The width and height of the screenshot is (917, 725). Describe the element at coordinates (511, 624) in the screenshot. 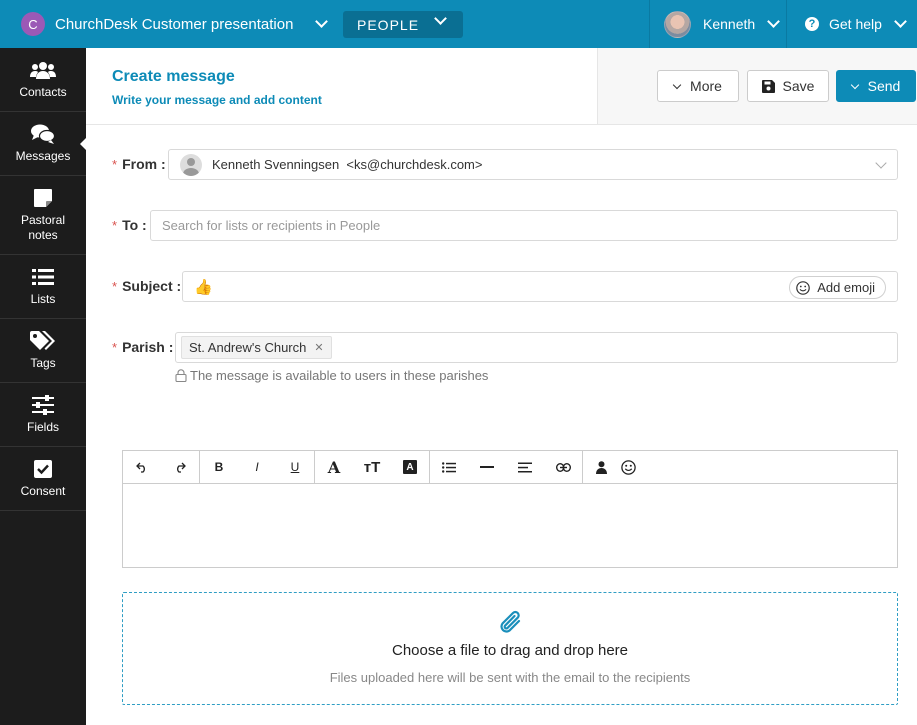

I see `paperclip-icon` at that location.